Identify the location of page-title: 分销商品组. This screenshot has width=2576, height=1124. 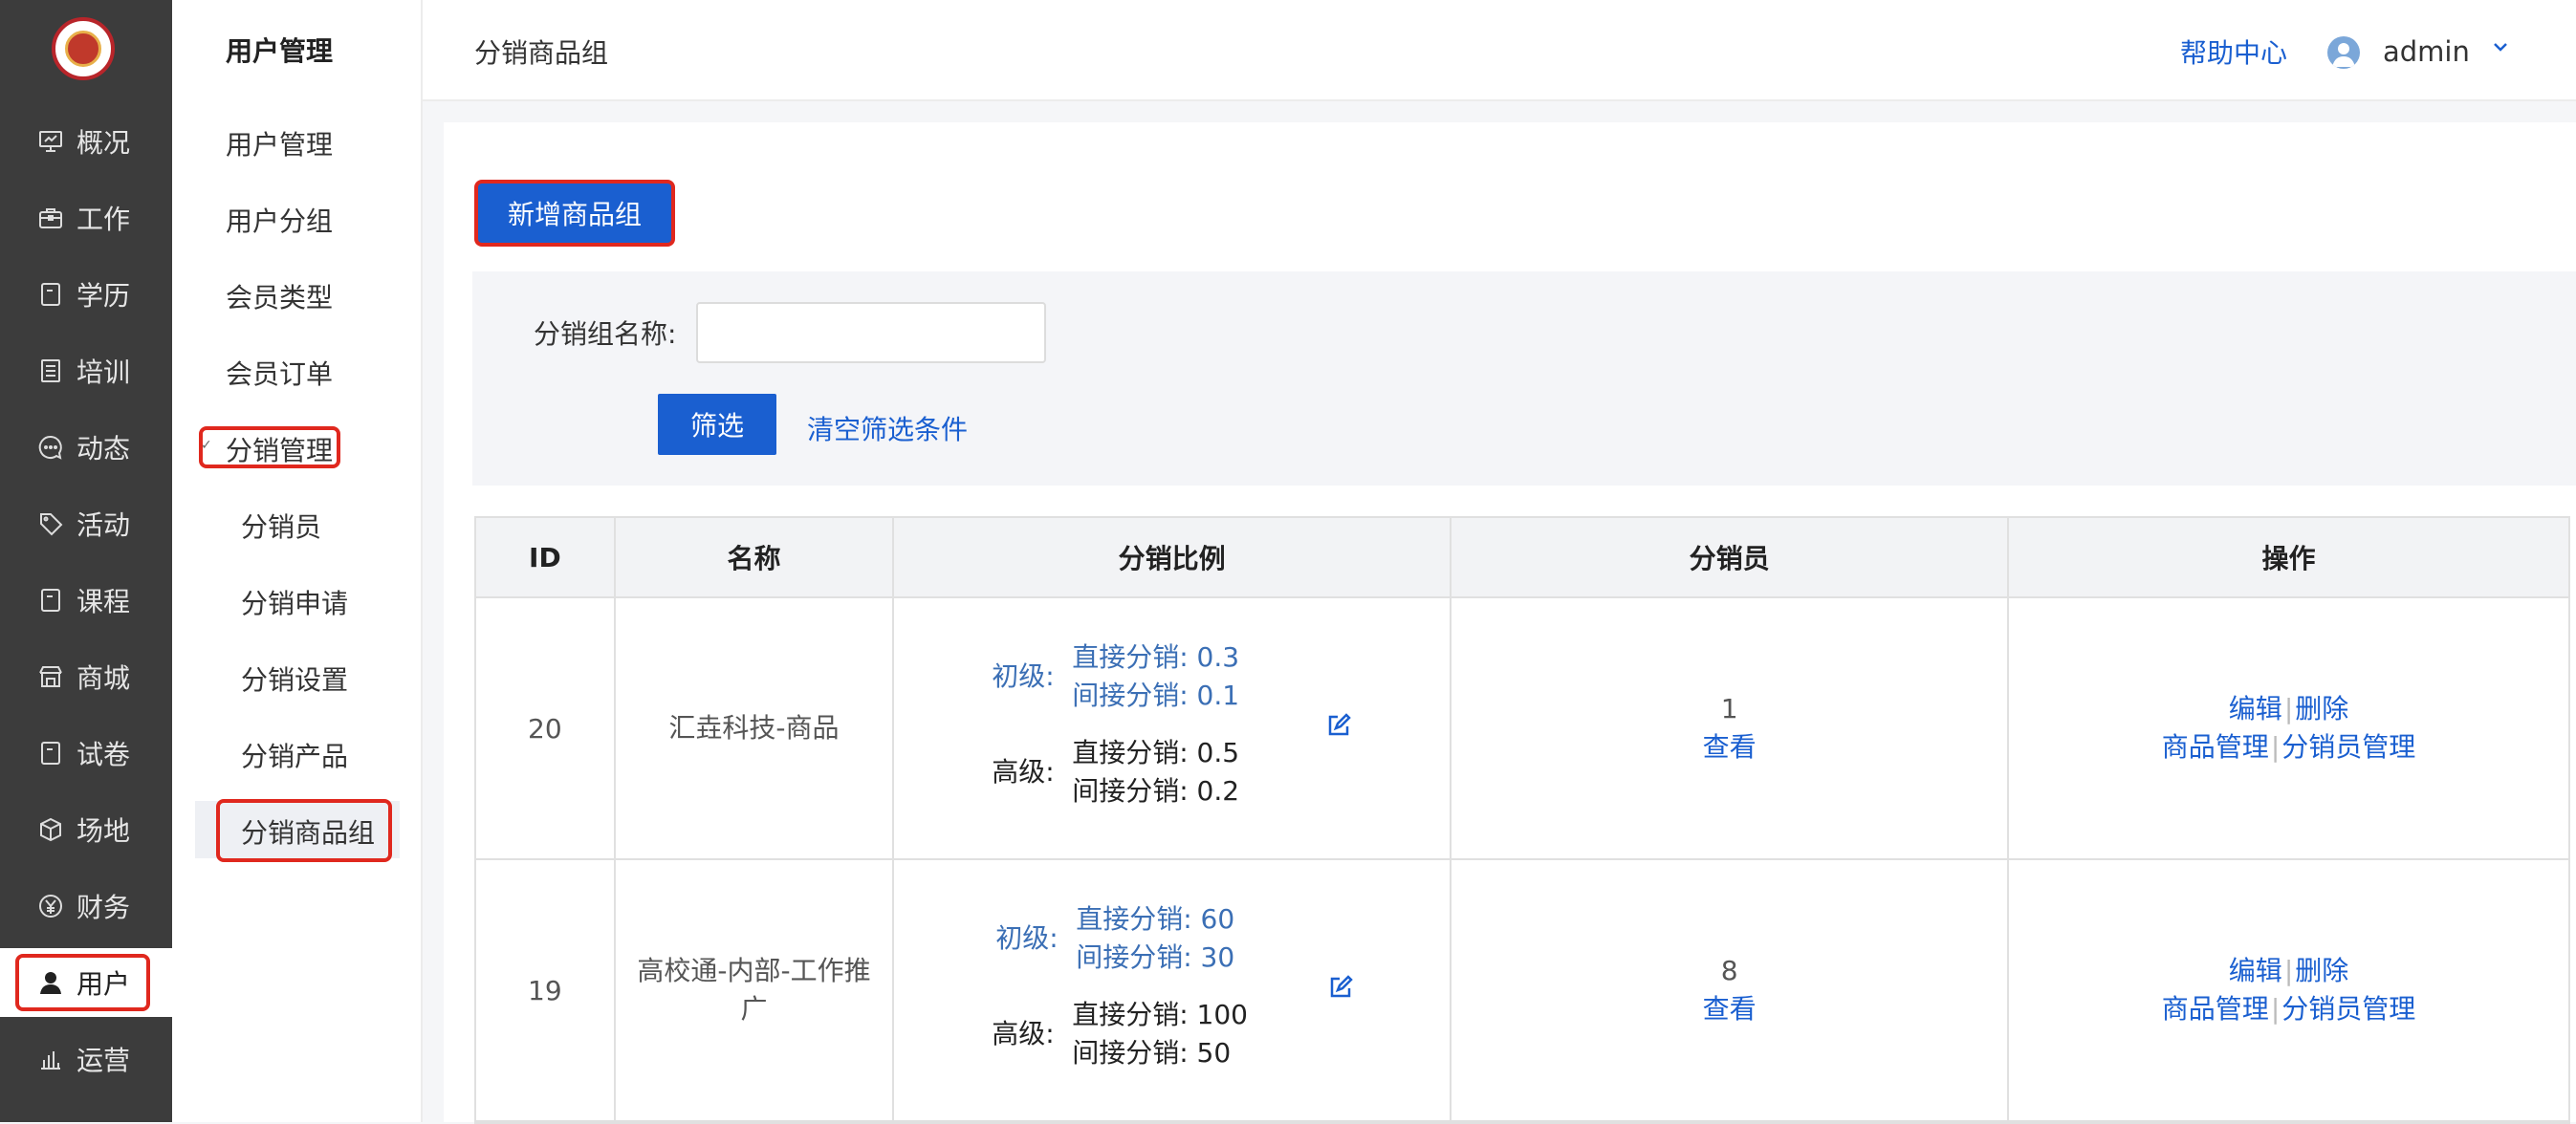
(541, 53).